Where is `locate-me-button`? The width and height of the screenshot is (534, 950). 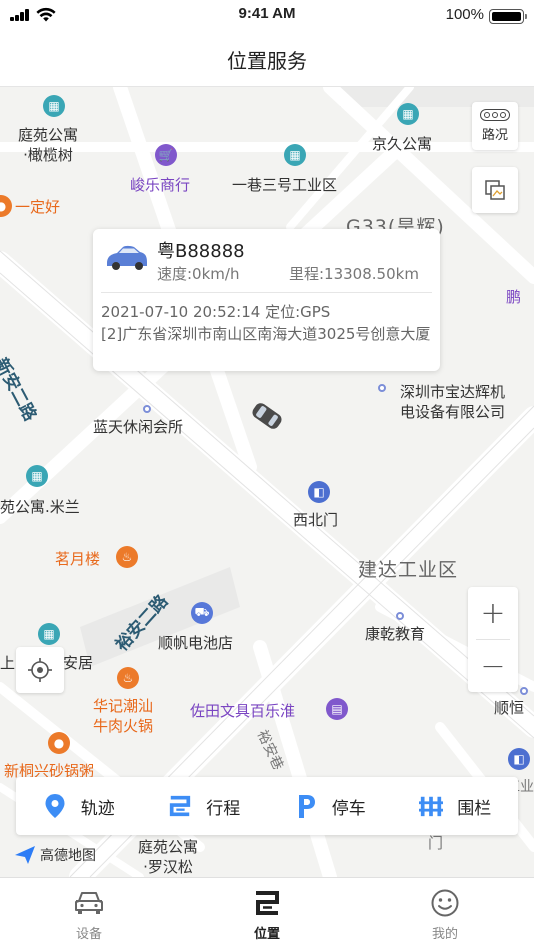
locate-me-button is located at coordinates (40, 670).